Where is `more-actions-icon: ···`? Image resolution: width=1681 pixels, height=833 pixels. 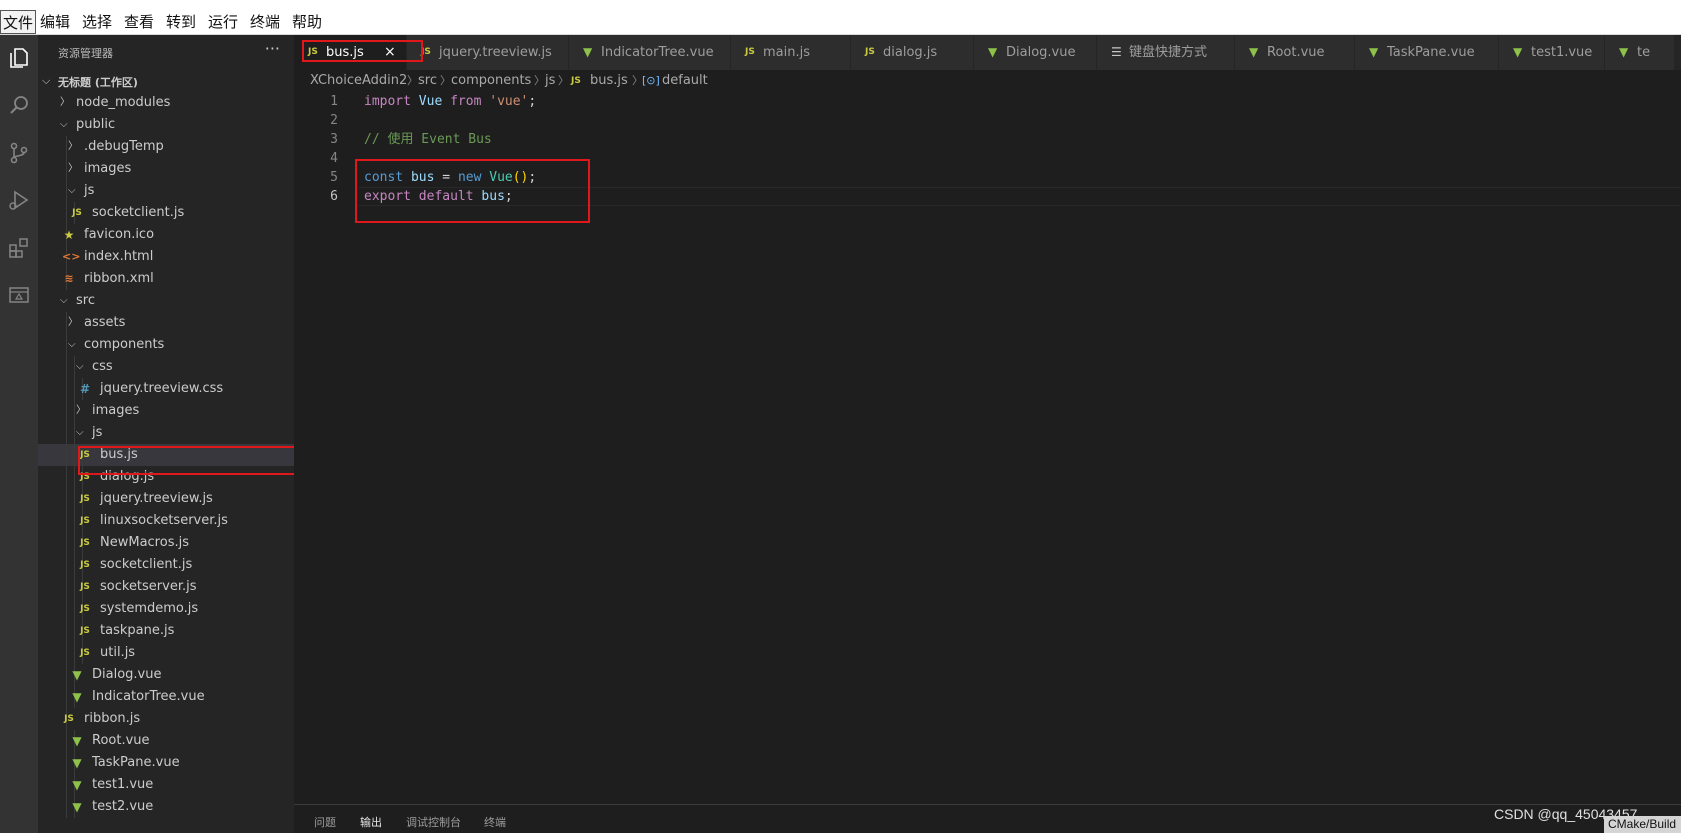
more-actions-icon: ··· is located at coordinates (272, 48).